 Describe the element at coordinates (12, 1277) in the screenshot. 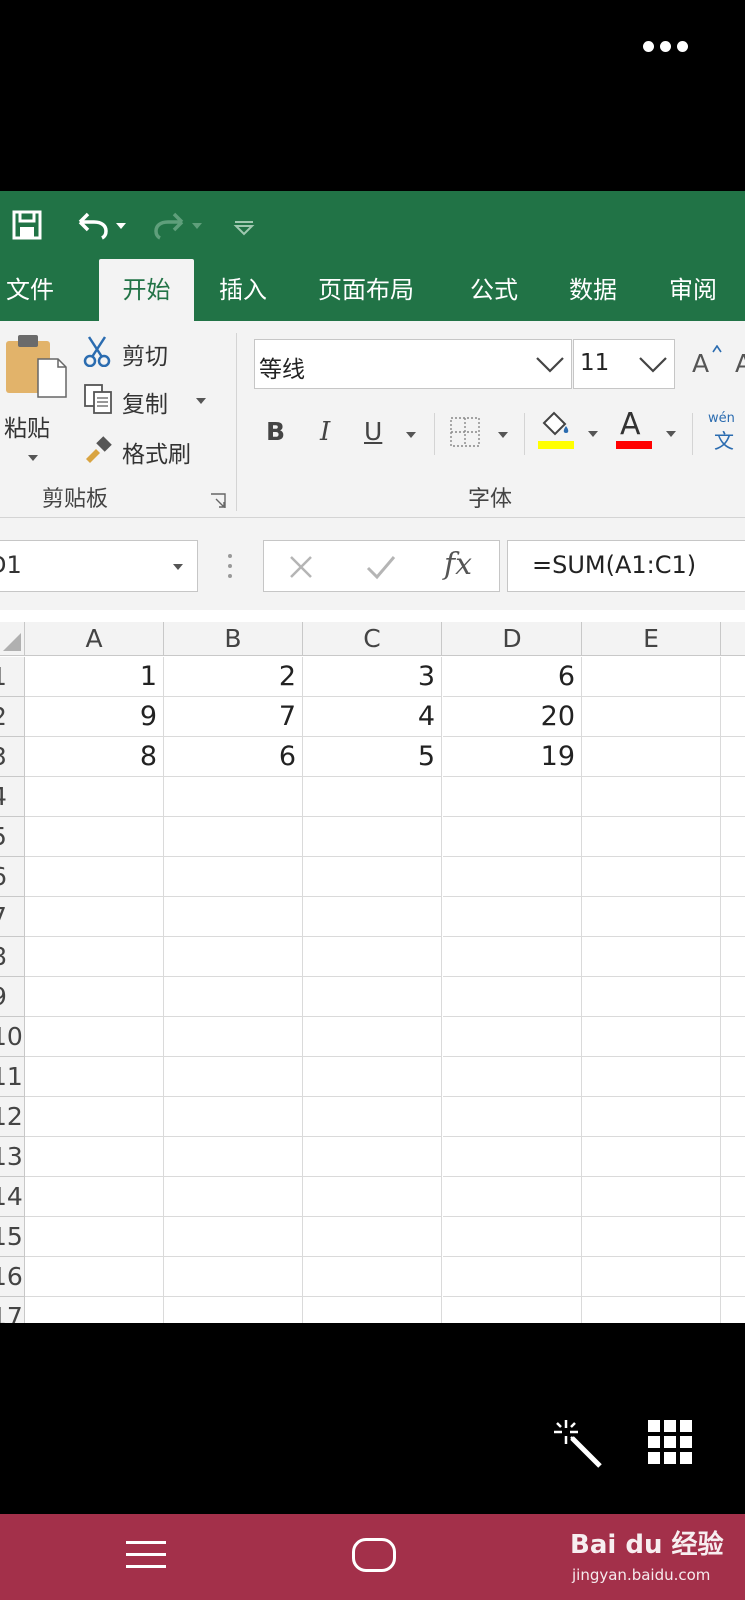

I see `row-header: 16` at that location.